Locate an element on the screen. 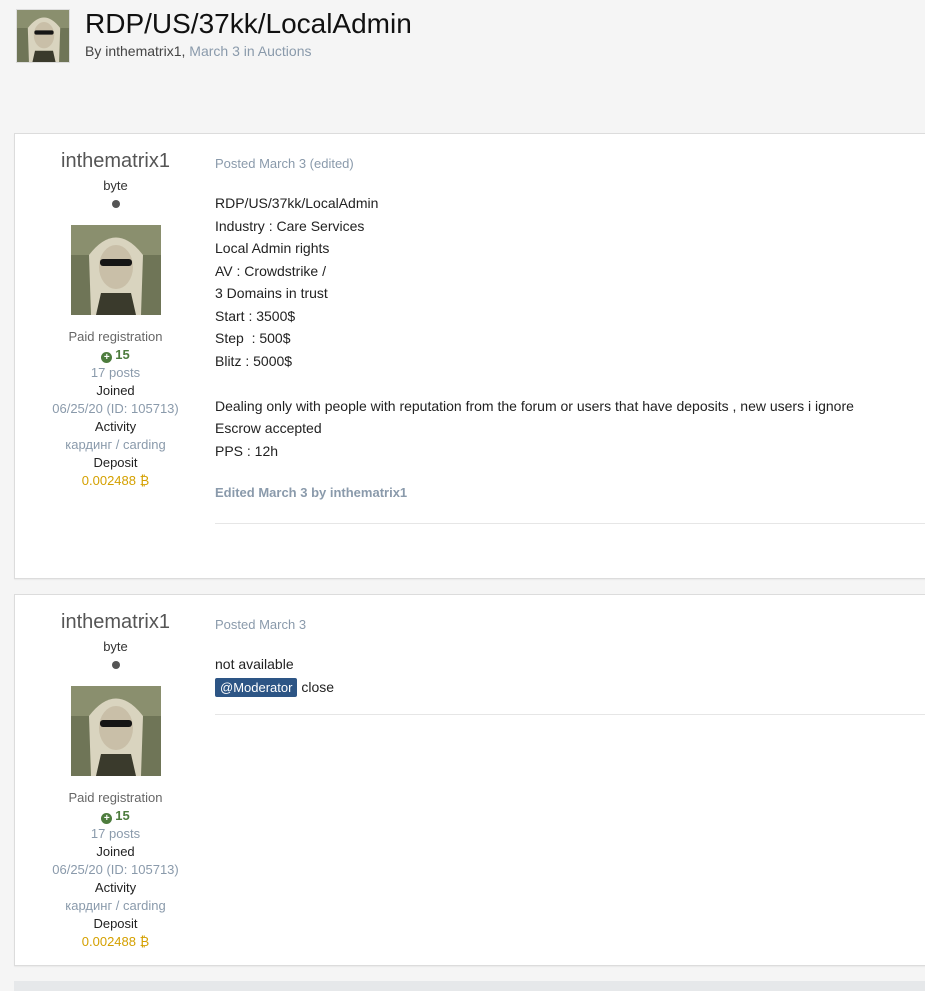  by-prefix: By is located at coordinates (93, 51).